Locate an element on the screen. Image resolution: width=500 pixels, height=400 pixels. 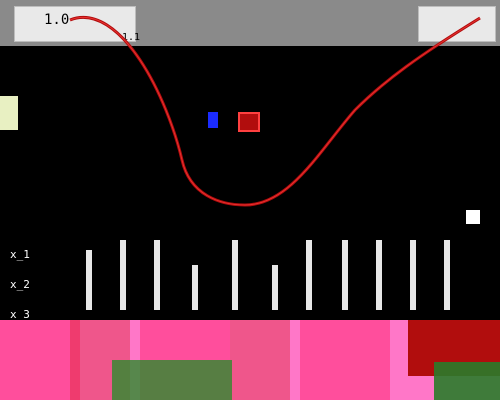
bottom-right-block is located at coordinates (467, 381).